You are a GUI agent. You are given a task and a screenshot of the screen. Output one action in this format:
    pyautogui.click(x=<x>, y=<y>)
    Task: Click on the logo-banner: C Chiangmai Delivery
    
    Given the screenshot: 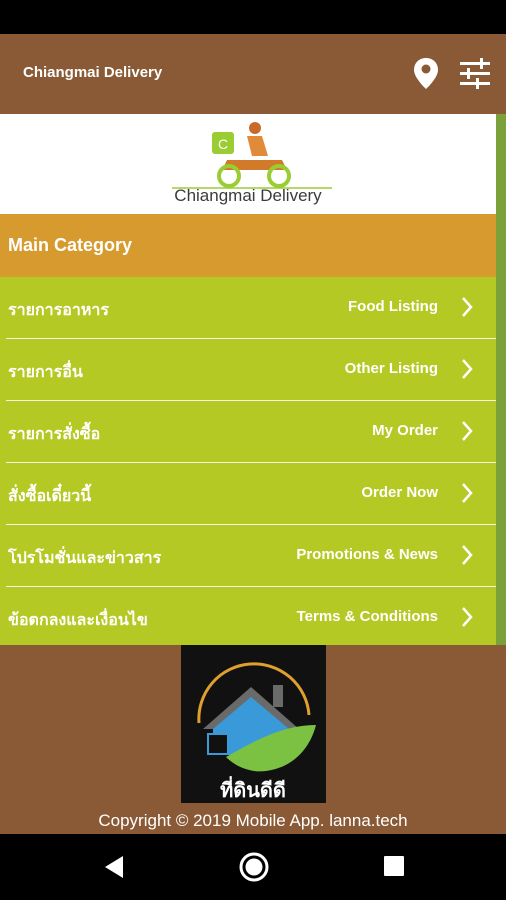 What is the action you would take?
    pyautogui.click(x=248, y=164)
    